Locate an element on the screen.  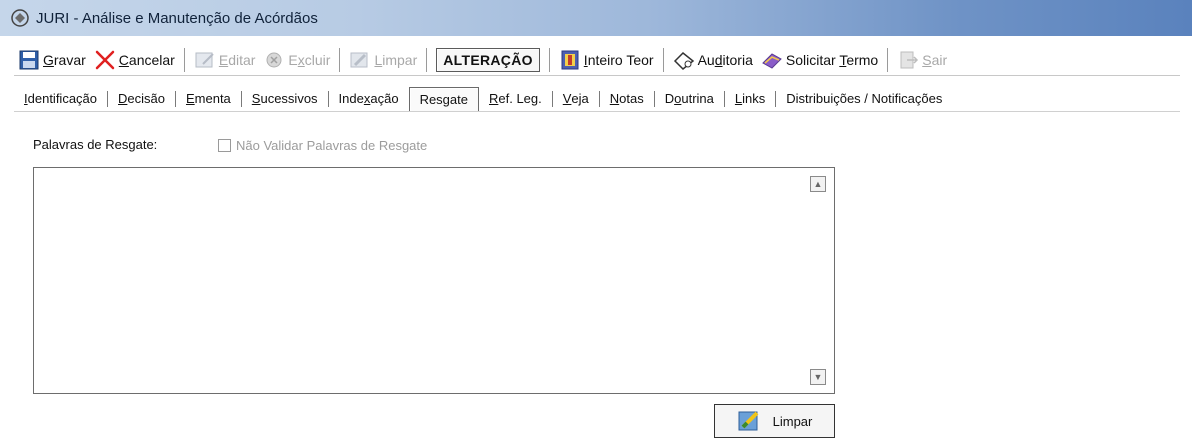
nao-validar-checkbox-row: Não Validar Palavras de Resgate is located at coordinates (322, 145).